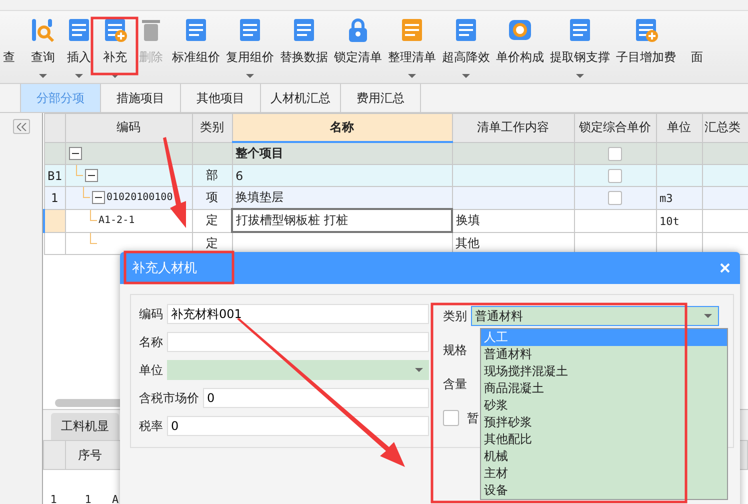 The height and width of the screenshot is (504, 748). Describe the element at coordinates (115, 57) in the screenshot. I see `toolbar-button: 补充` at that location.